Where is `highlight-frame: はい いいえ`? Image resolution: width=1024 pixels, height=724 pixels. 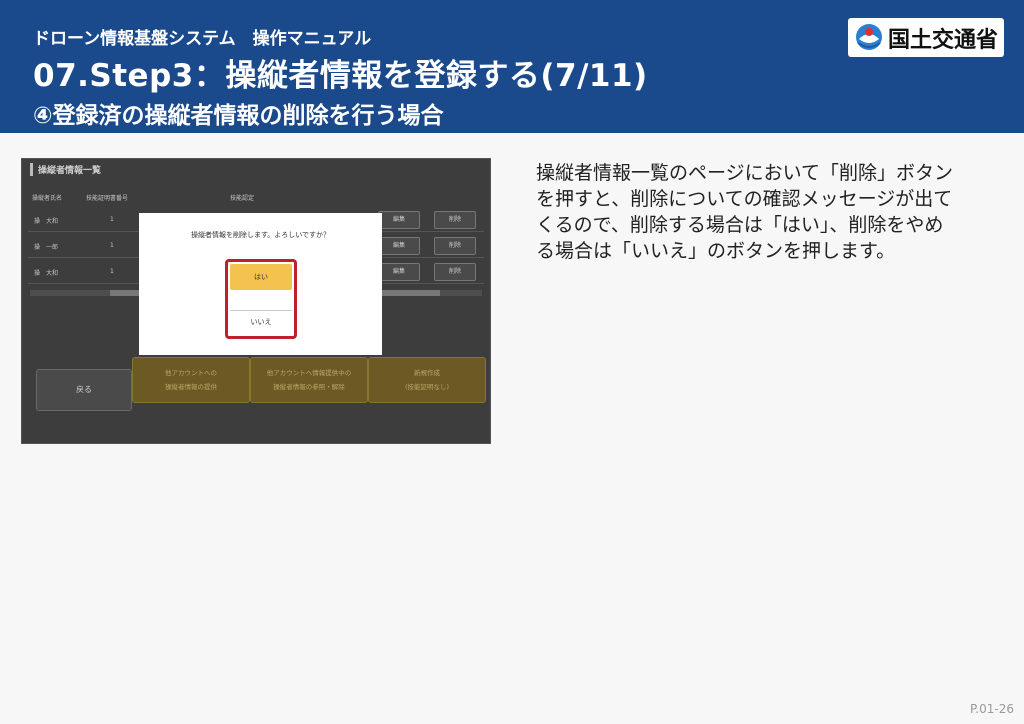 highlight-frame: はい いいえ is located at coordinates (261, 299).